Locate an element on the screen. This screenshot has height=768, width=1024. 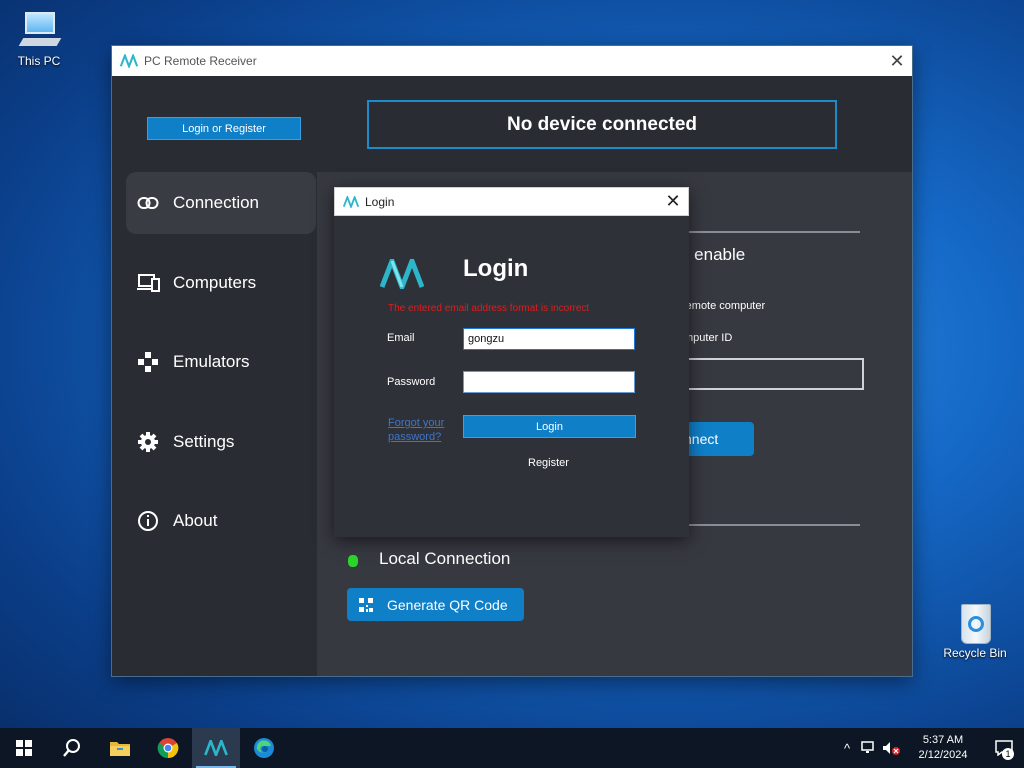
search-icon is located at coordinates (71, 748).